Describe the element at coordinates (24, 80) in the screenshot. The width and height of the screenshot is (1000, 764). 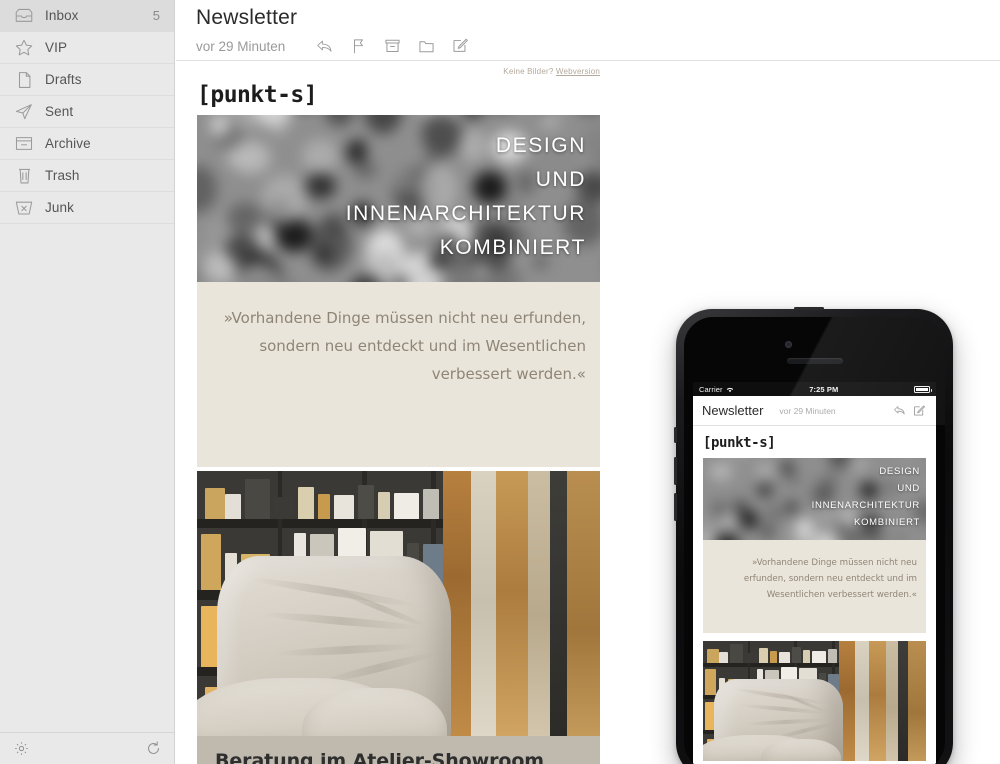
I see `document-icon` at that location.